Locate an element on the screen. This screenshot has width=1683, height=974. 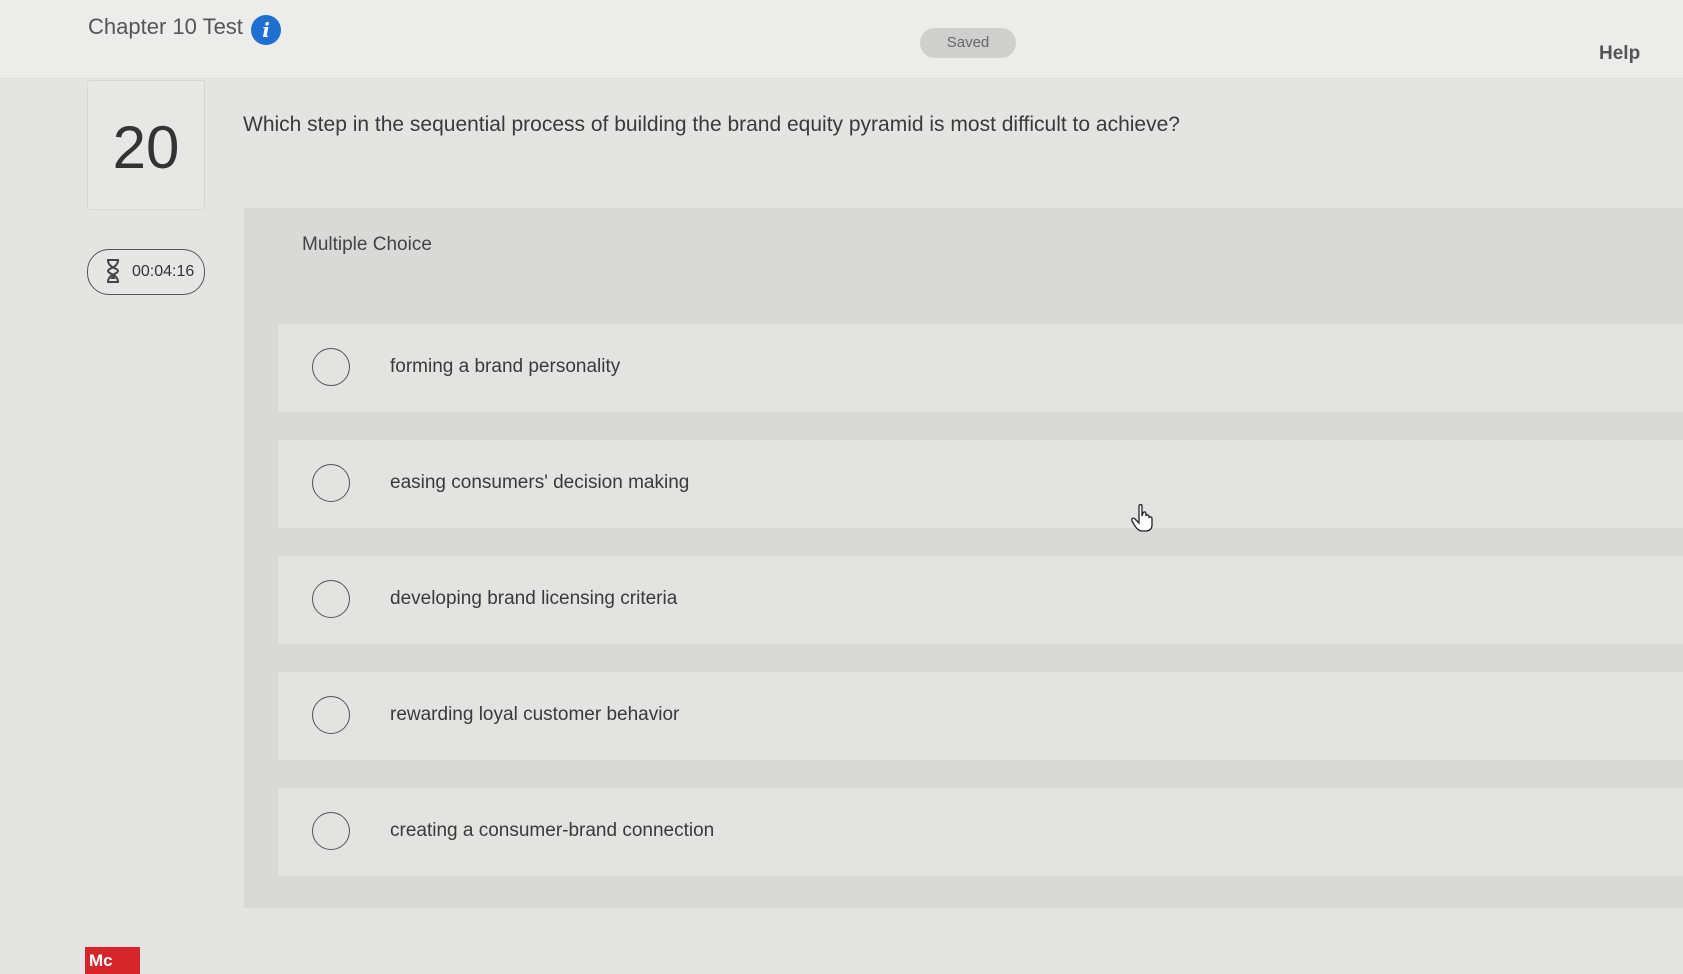
answer-option: forming a brand personality is located at coordinates (980, 368).